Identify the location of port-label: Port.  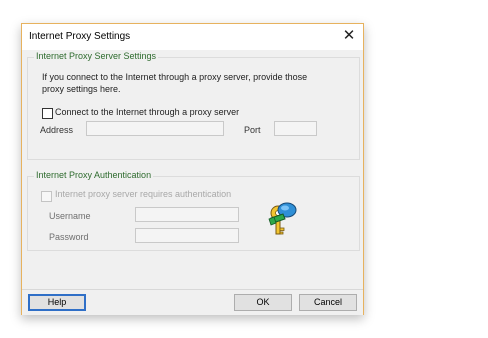
(252, 130).